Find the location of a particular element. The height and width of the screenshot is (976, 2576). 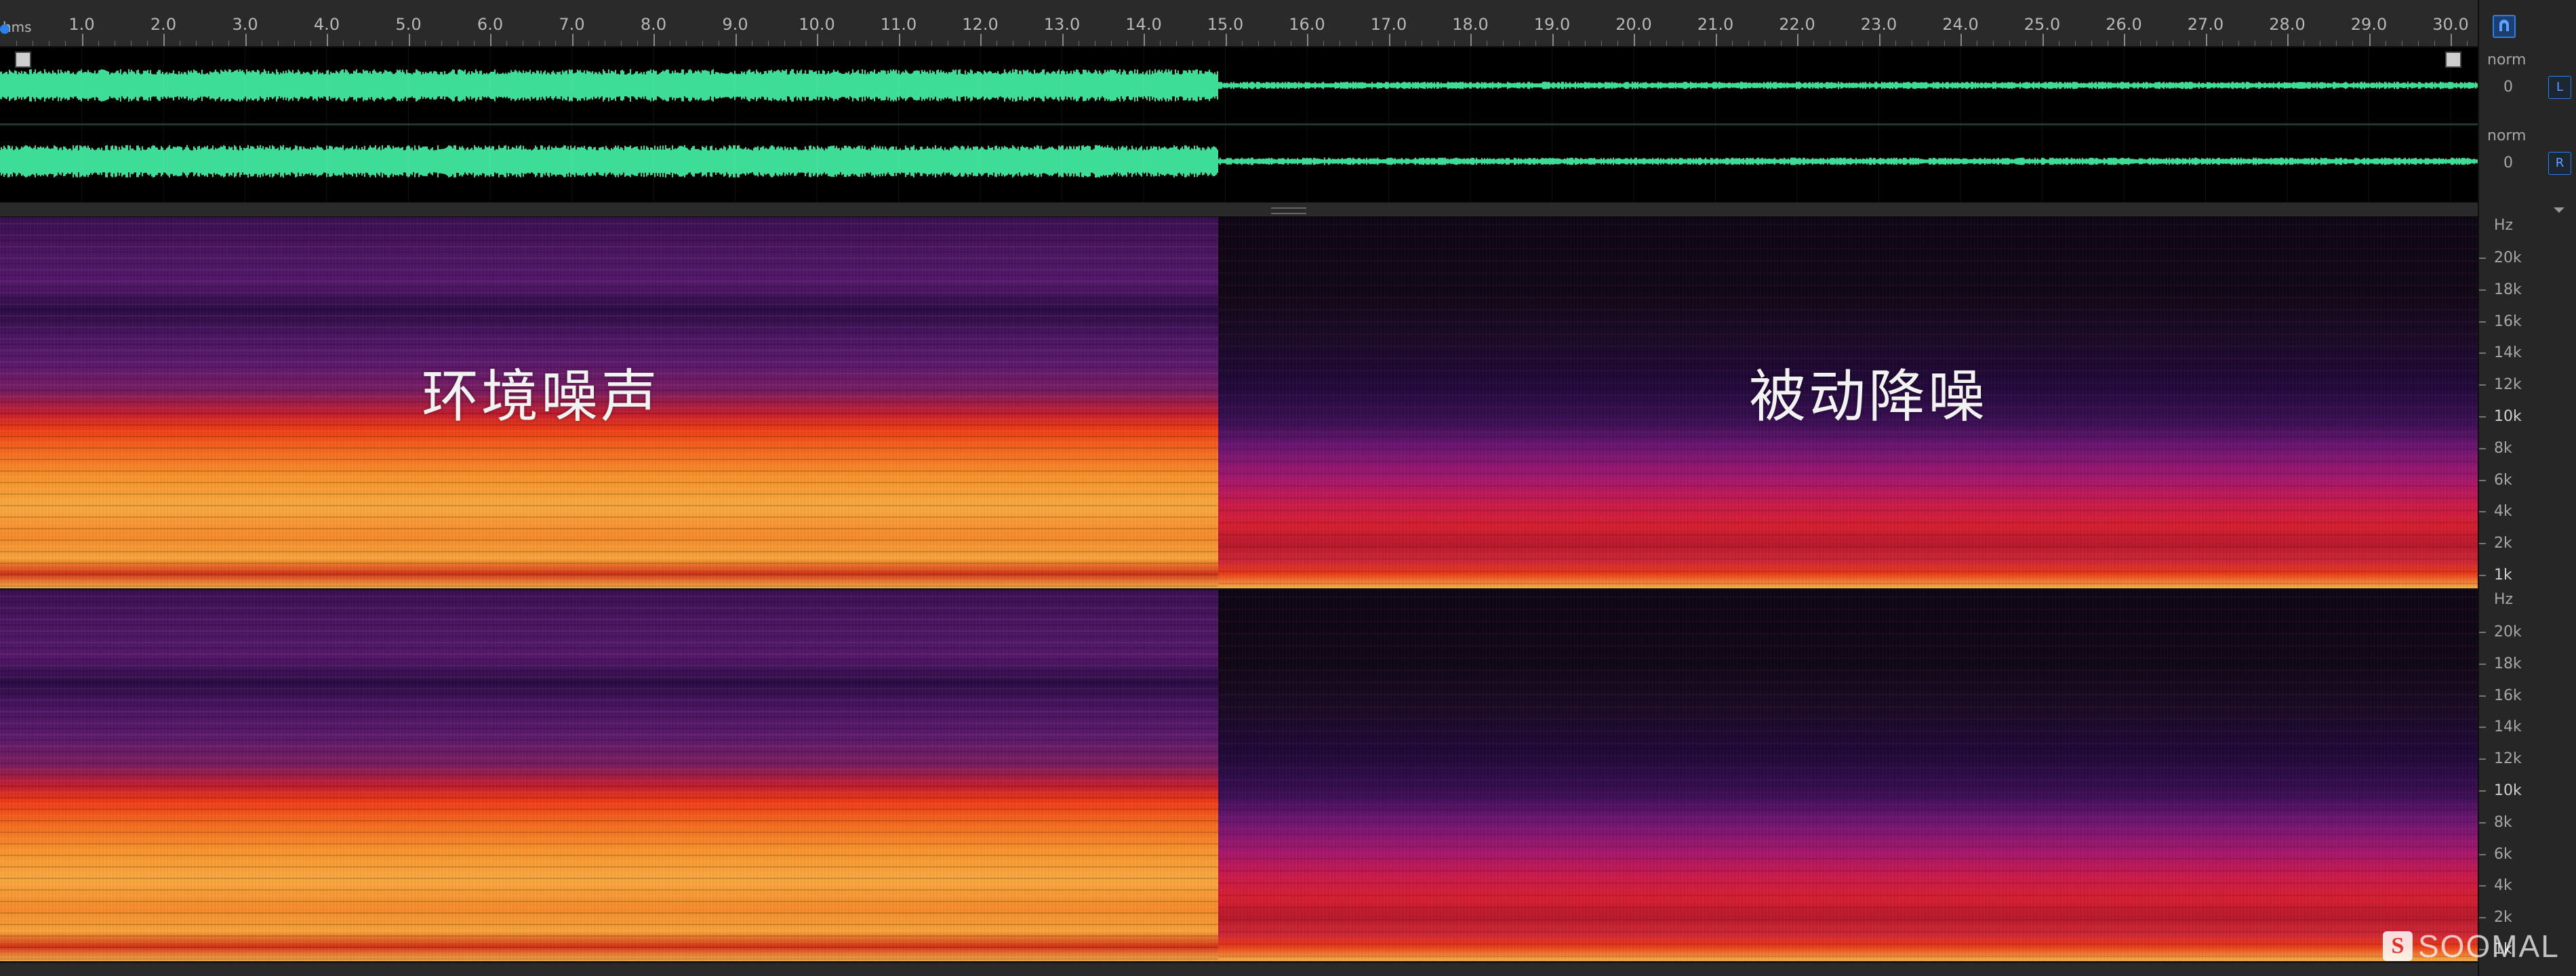

fade-in-handle-icon is located at coordinates (23, 60).